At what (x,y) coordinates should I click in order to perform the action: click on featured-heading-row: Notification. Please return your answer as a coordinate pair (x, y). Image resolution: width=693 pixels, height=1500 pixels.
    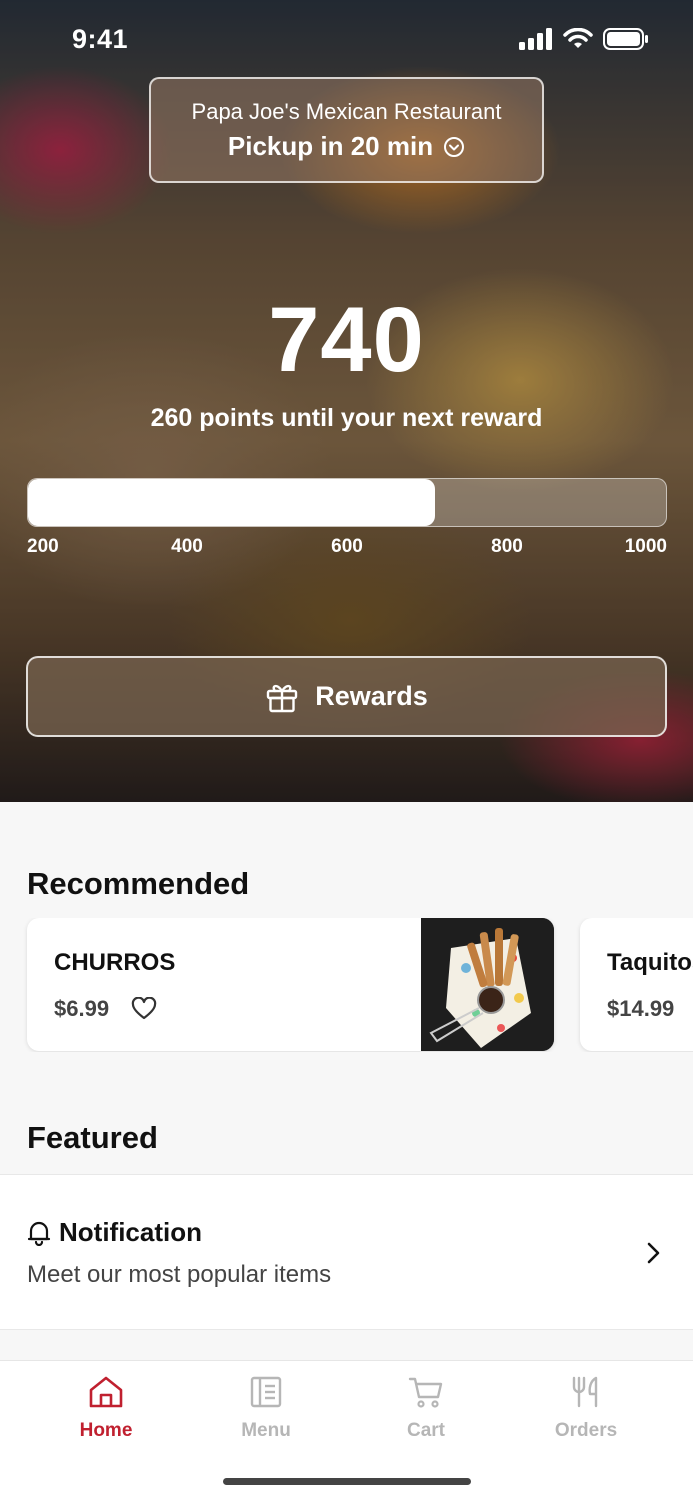
    Looking at the image, I should click on (114, 1232).